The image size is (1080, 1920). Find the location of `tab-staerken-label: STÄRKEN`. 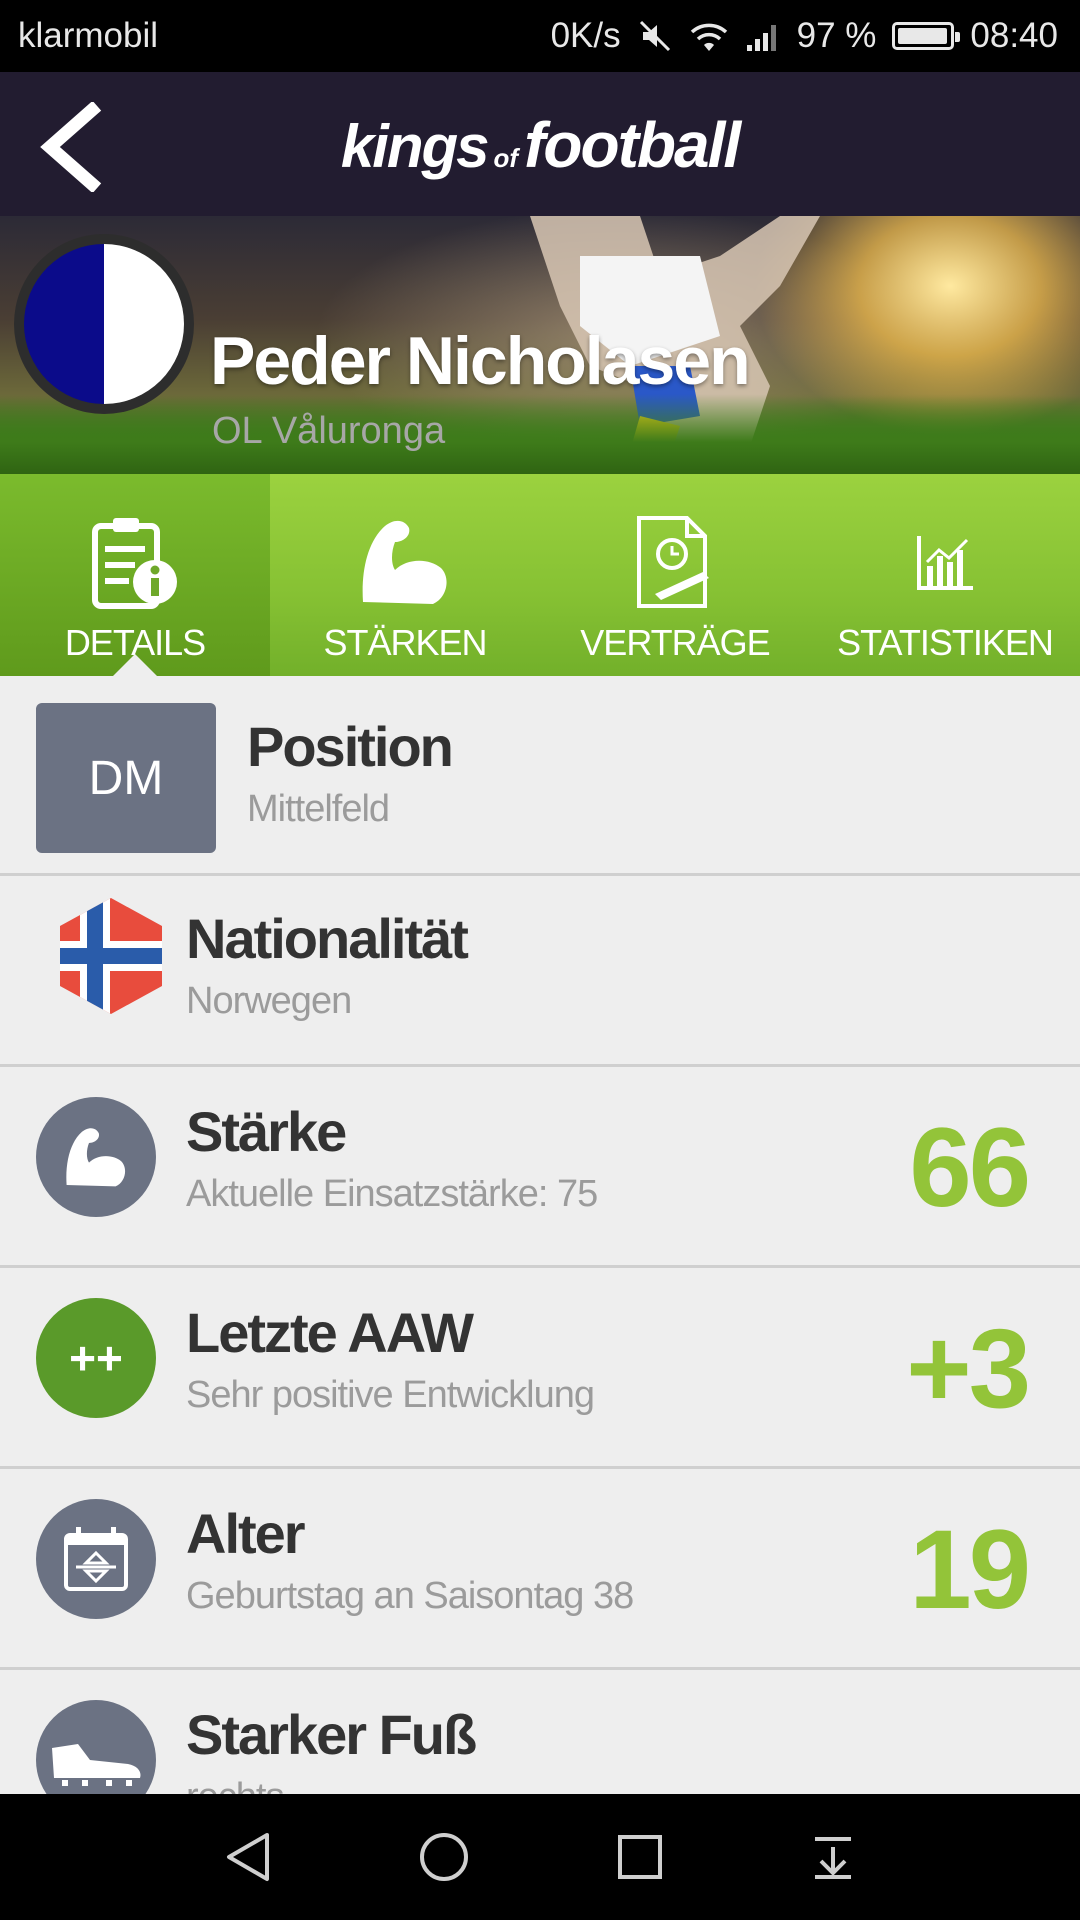

tab-staerken-label: STÄRKEN is located at coordinates (405, 642).